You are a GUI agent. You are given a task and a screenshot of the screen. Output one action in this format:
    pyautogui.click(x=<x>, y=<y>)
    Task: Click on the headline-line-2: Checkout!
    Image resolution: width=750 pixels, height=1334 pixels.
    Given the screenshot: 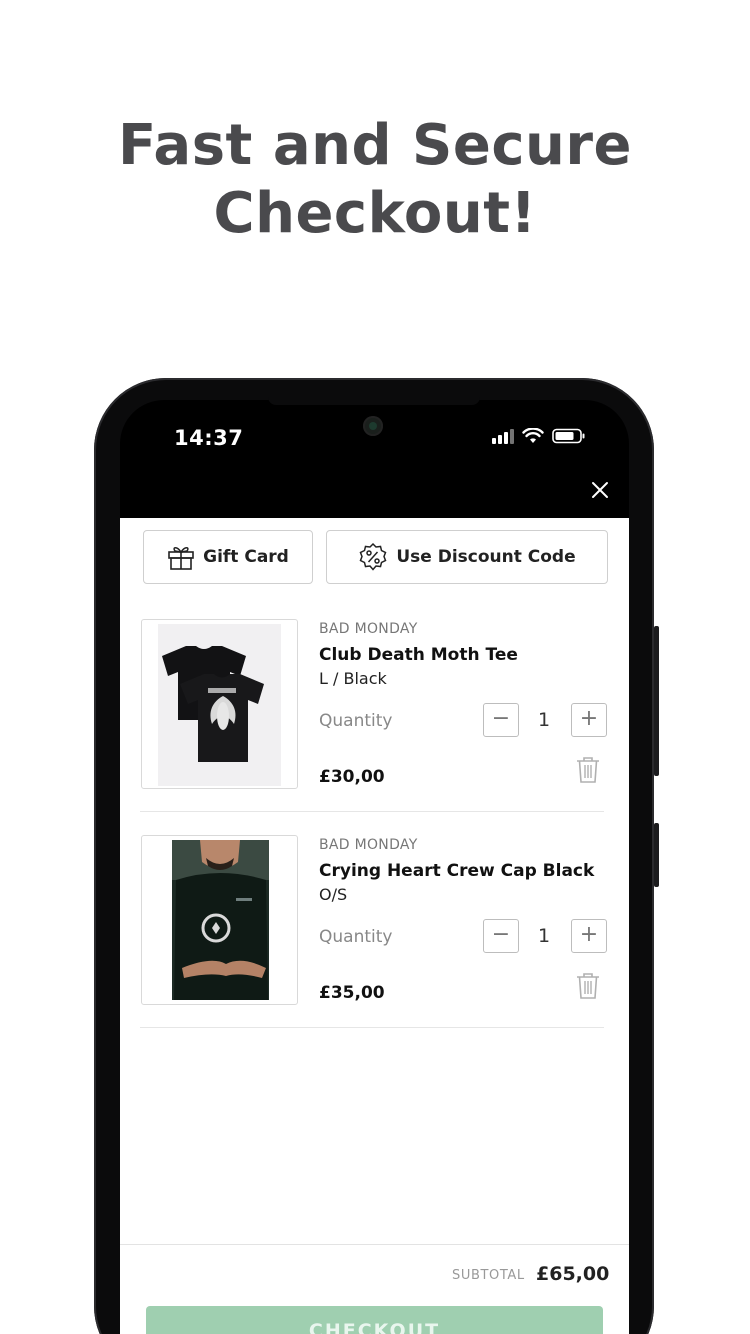 What is the action you would take?
    pyautogui.click(x=375, y=213)
    